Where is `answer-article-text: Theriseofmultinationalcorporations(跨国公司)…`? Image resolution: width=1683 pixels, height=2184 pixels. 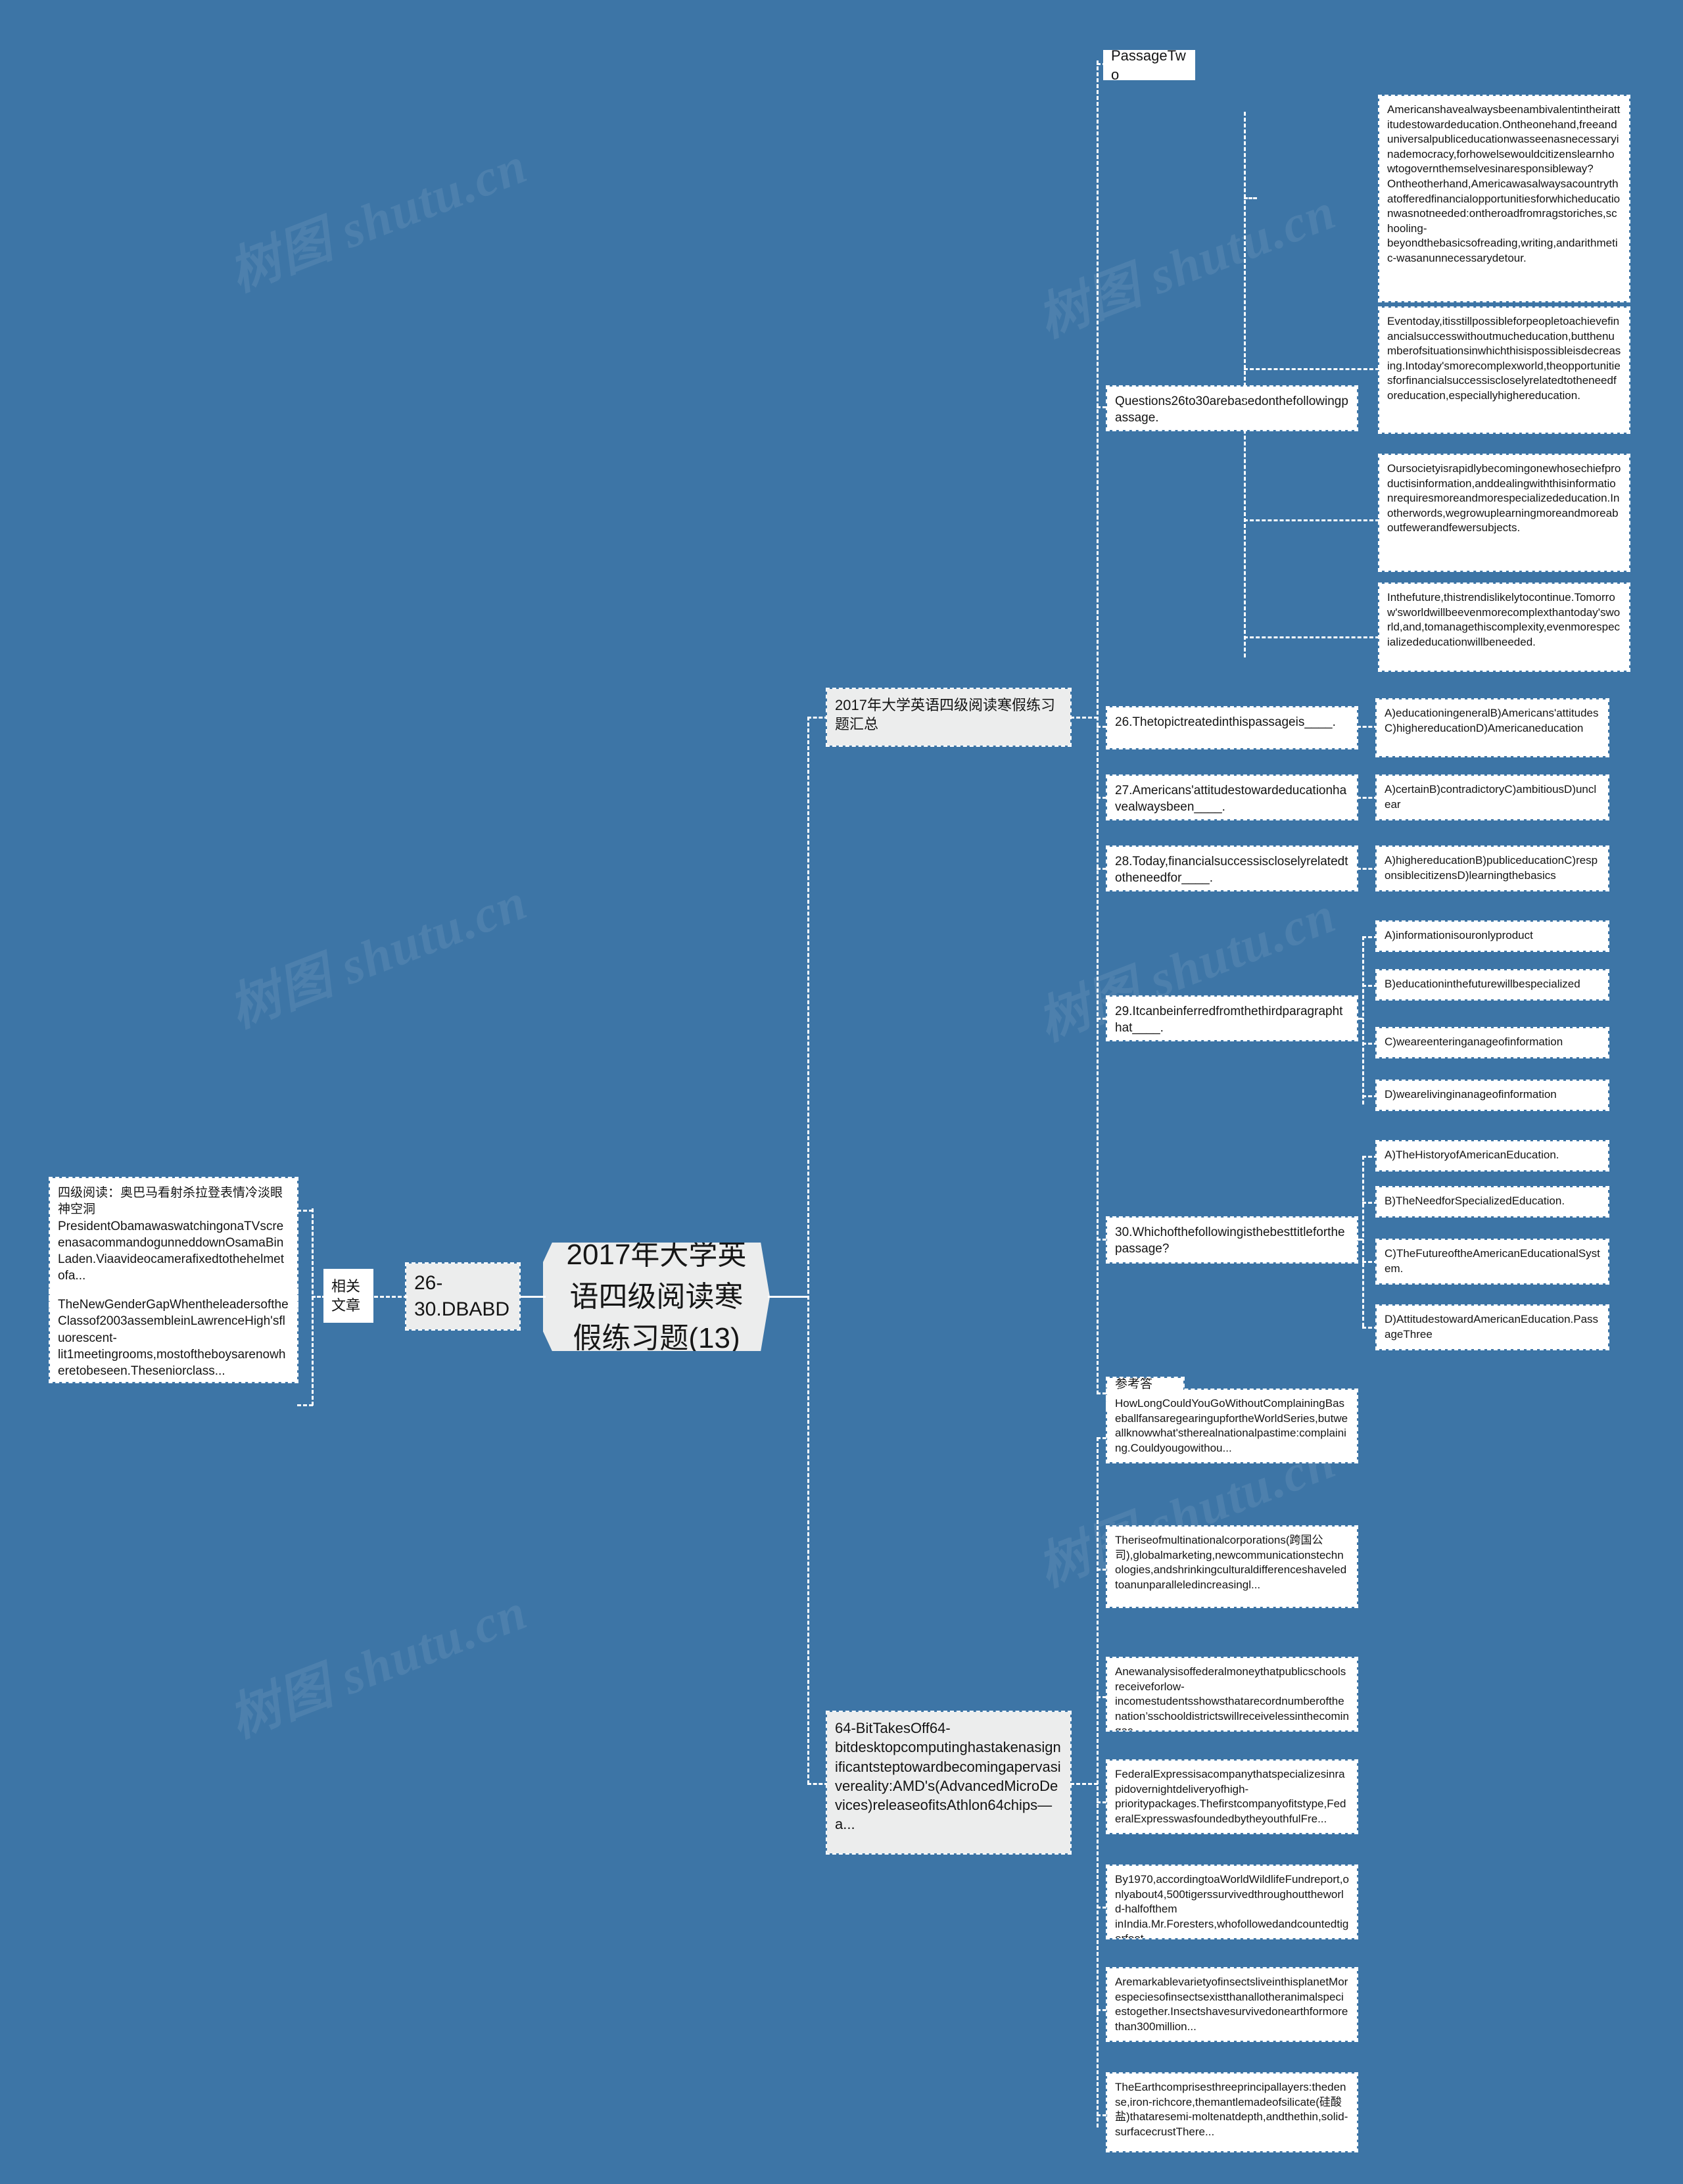
answer-article-text: Theriseofmultinationalcorporations(跨国公司)… is located at coordinates (1231, 1562).